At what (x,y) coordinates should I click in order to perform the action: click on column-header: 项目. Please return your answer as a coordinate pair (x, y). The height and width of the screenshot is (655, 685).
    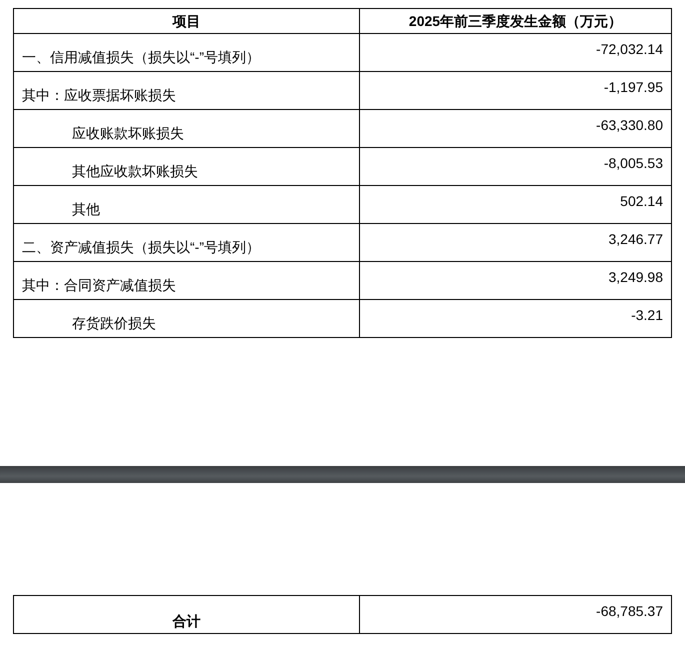
    Looking at the image, I should click on (187, 21).